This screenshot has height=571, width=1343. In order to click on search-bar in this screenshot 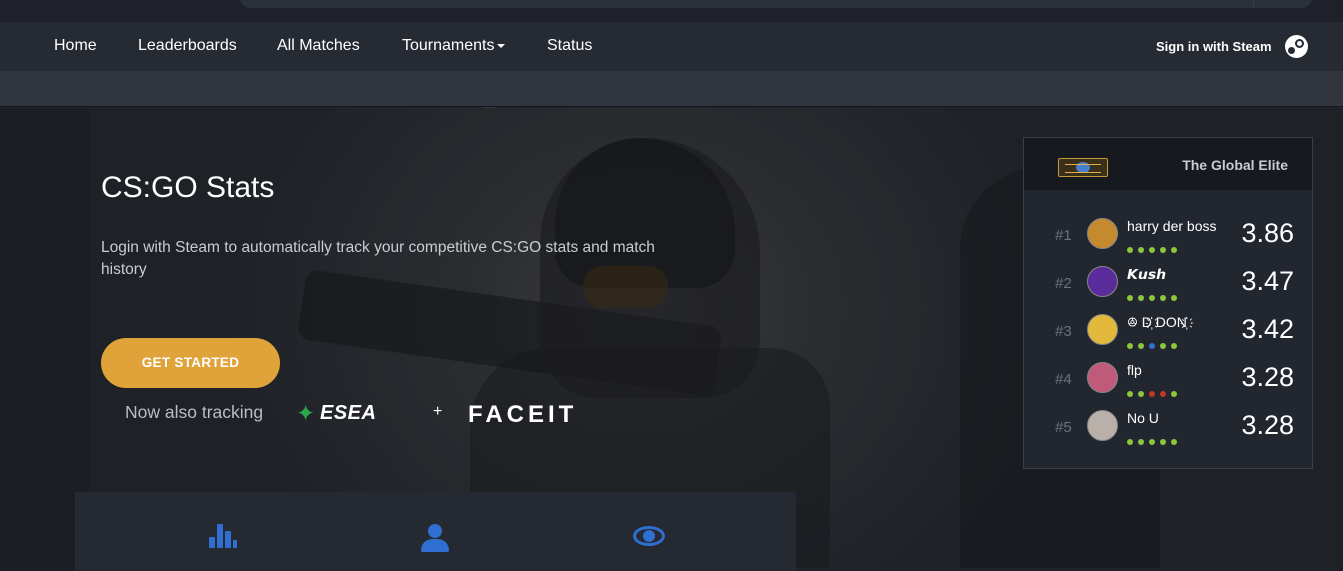, I will do `click(776, 4)`.